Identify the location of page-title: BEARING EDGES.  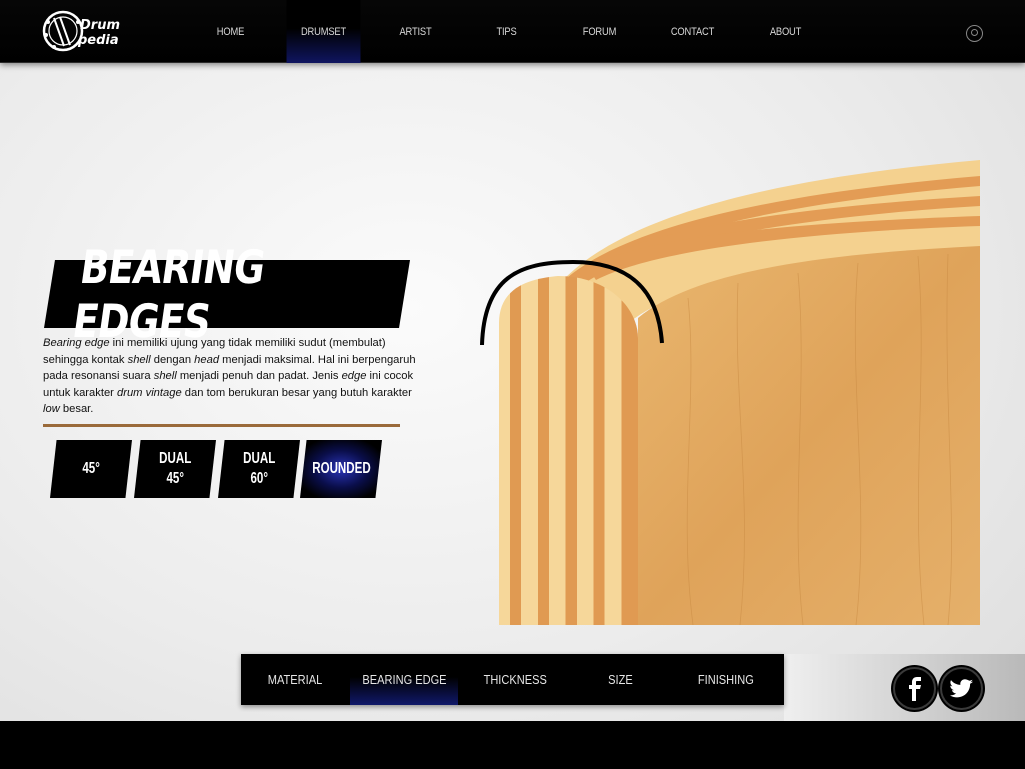
(169, 294).